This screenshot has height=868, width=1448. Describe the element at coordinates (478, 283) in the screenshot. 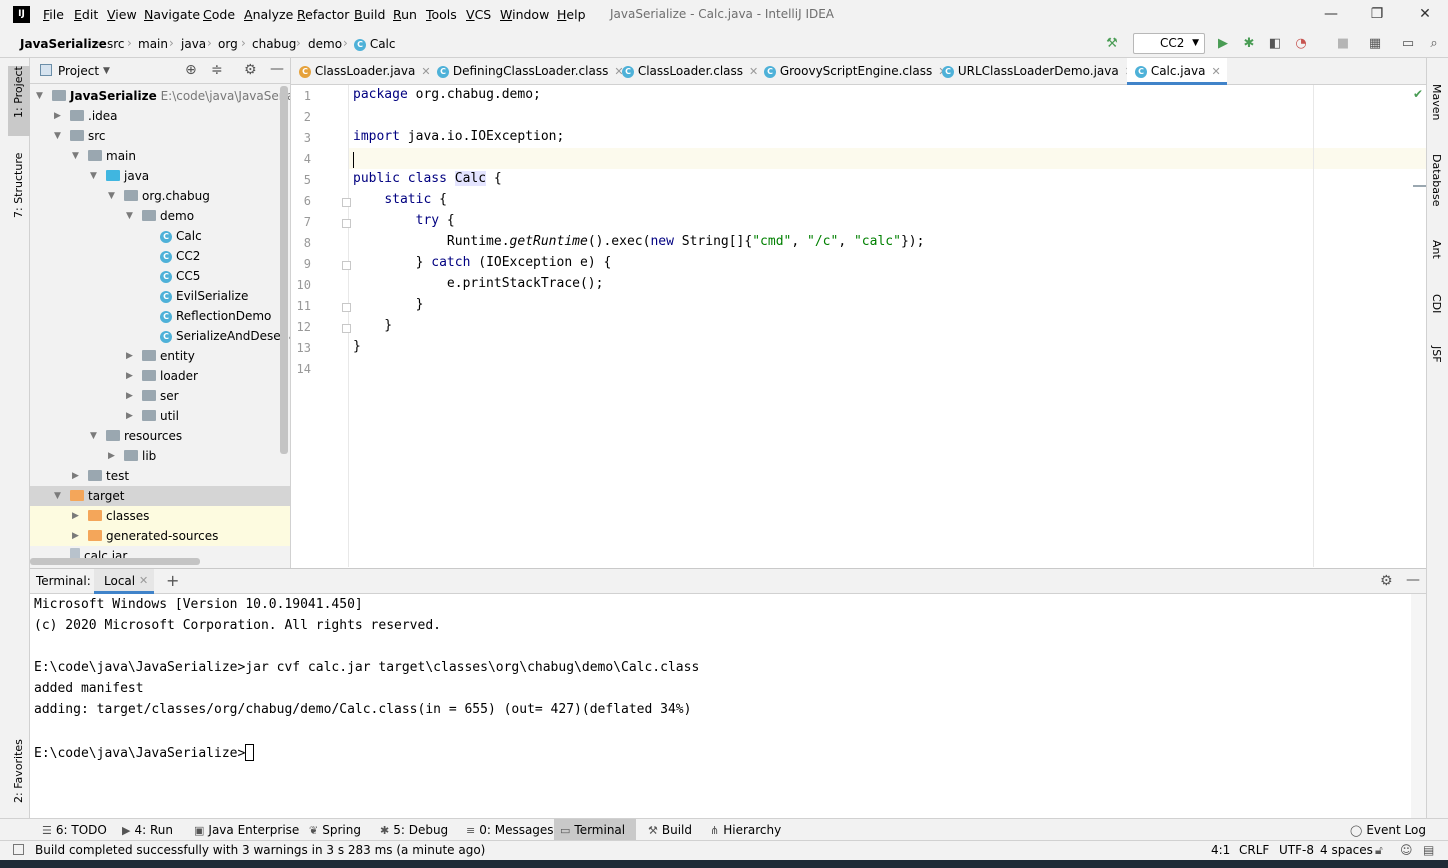

I see `code-line: e.printStackTrace();` at that location.